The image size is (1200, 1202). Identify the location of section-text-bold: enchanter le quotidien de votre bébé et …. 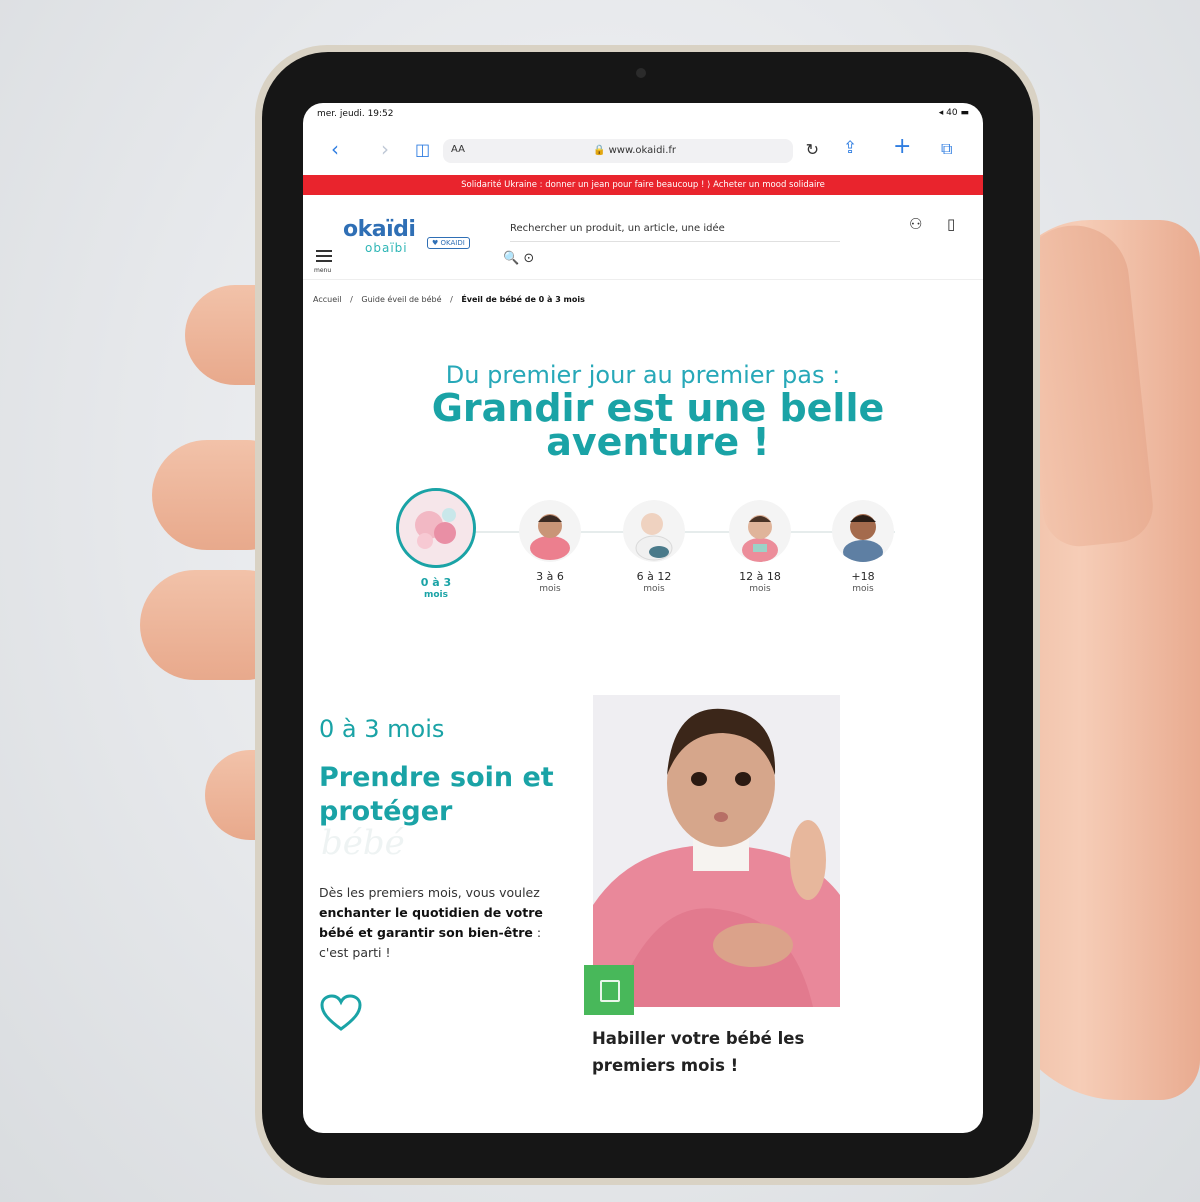
(431, 922).